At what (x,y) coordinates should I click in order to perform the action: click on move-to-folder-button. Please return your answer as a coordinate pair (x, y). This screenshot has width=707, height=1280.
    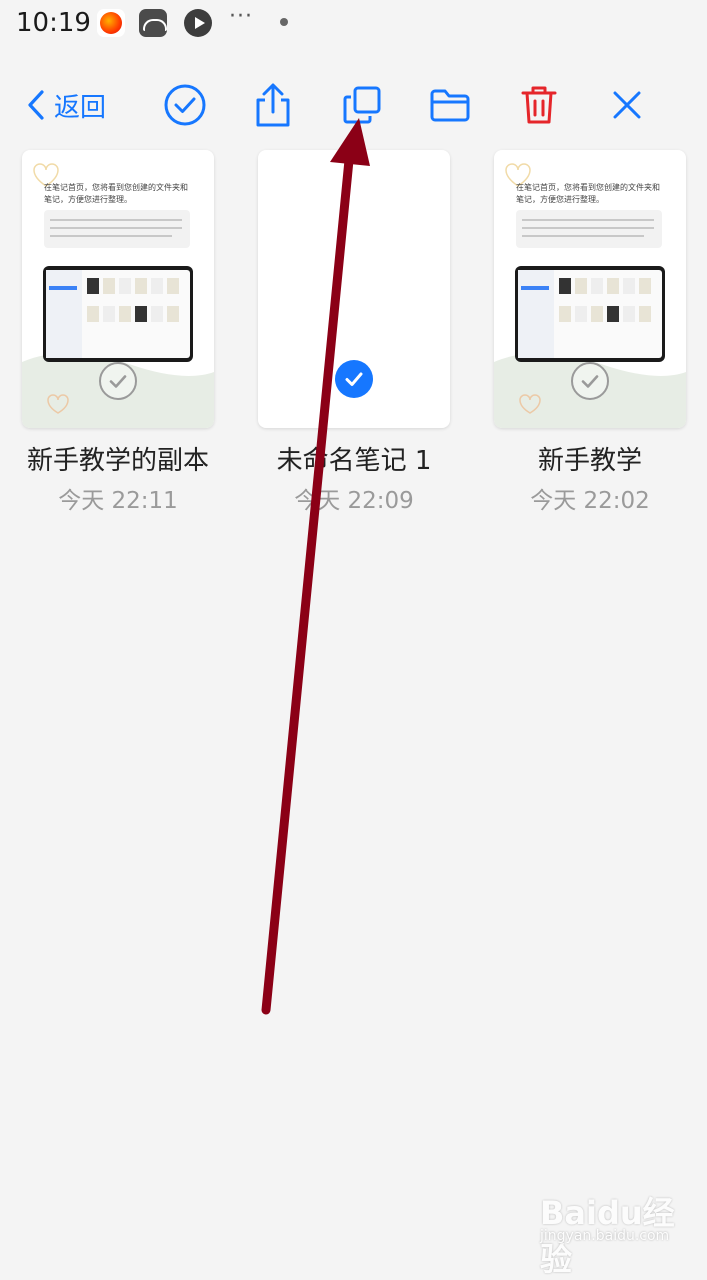
    Looking at the image, I should click on (450, 105).